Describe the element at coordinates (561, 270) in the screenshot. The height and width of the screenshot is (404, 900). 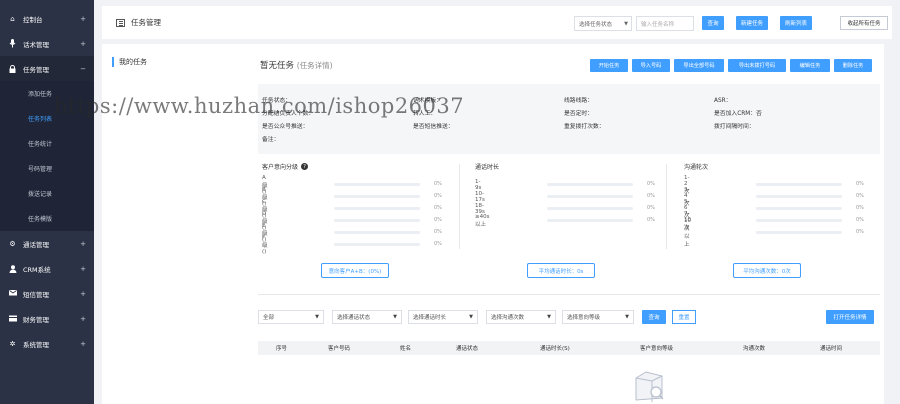
I see `avg-duration-button: 平均通话时长：0s` at that location.